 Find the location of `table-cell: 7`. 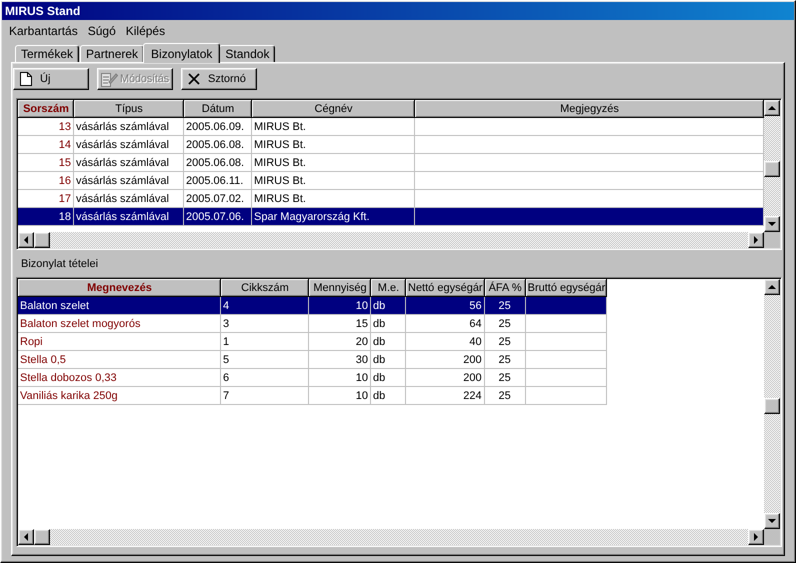

table-cell: 7 is located at coordinates (265, 396).